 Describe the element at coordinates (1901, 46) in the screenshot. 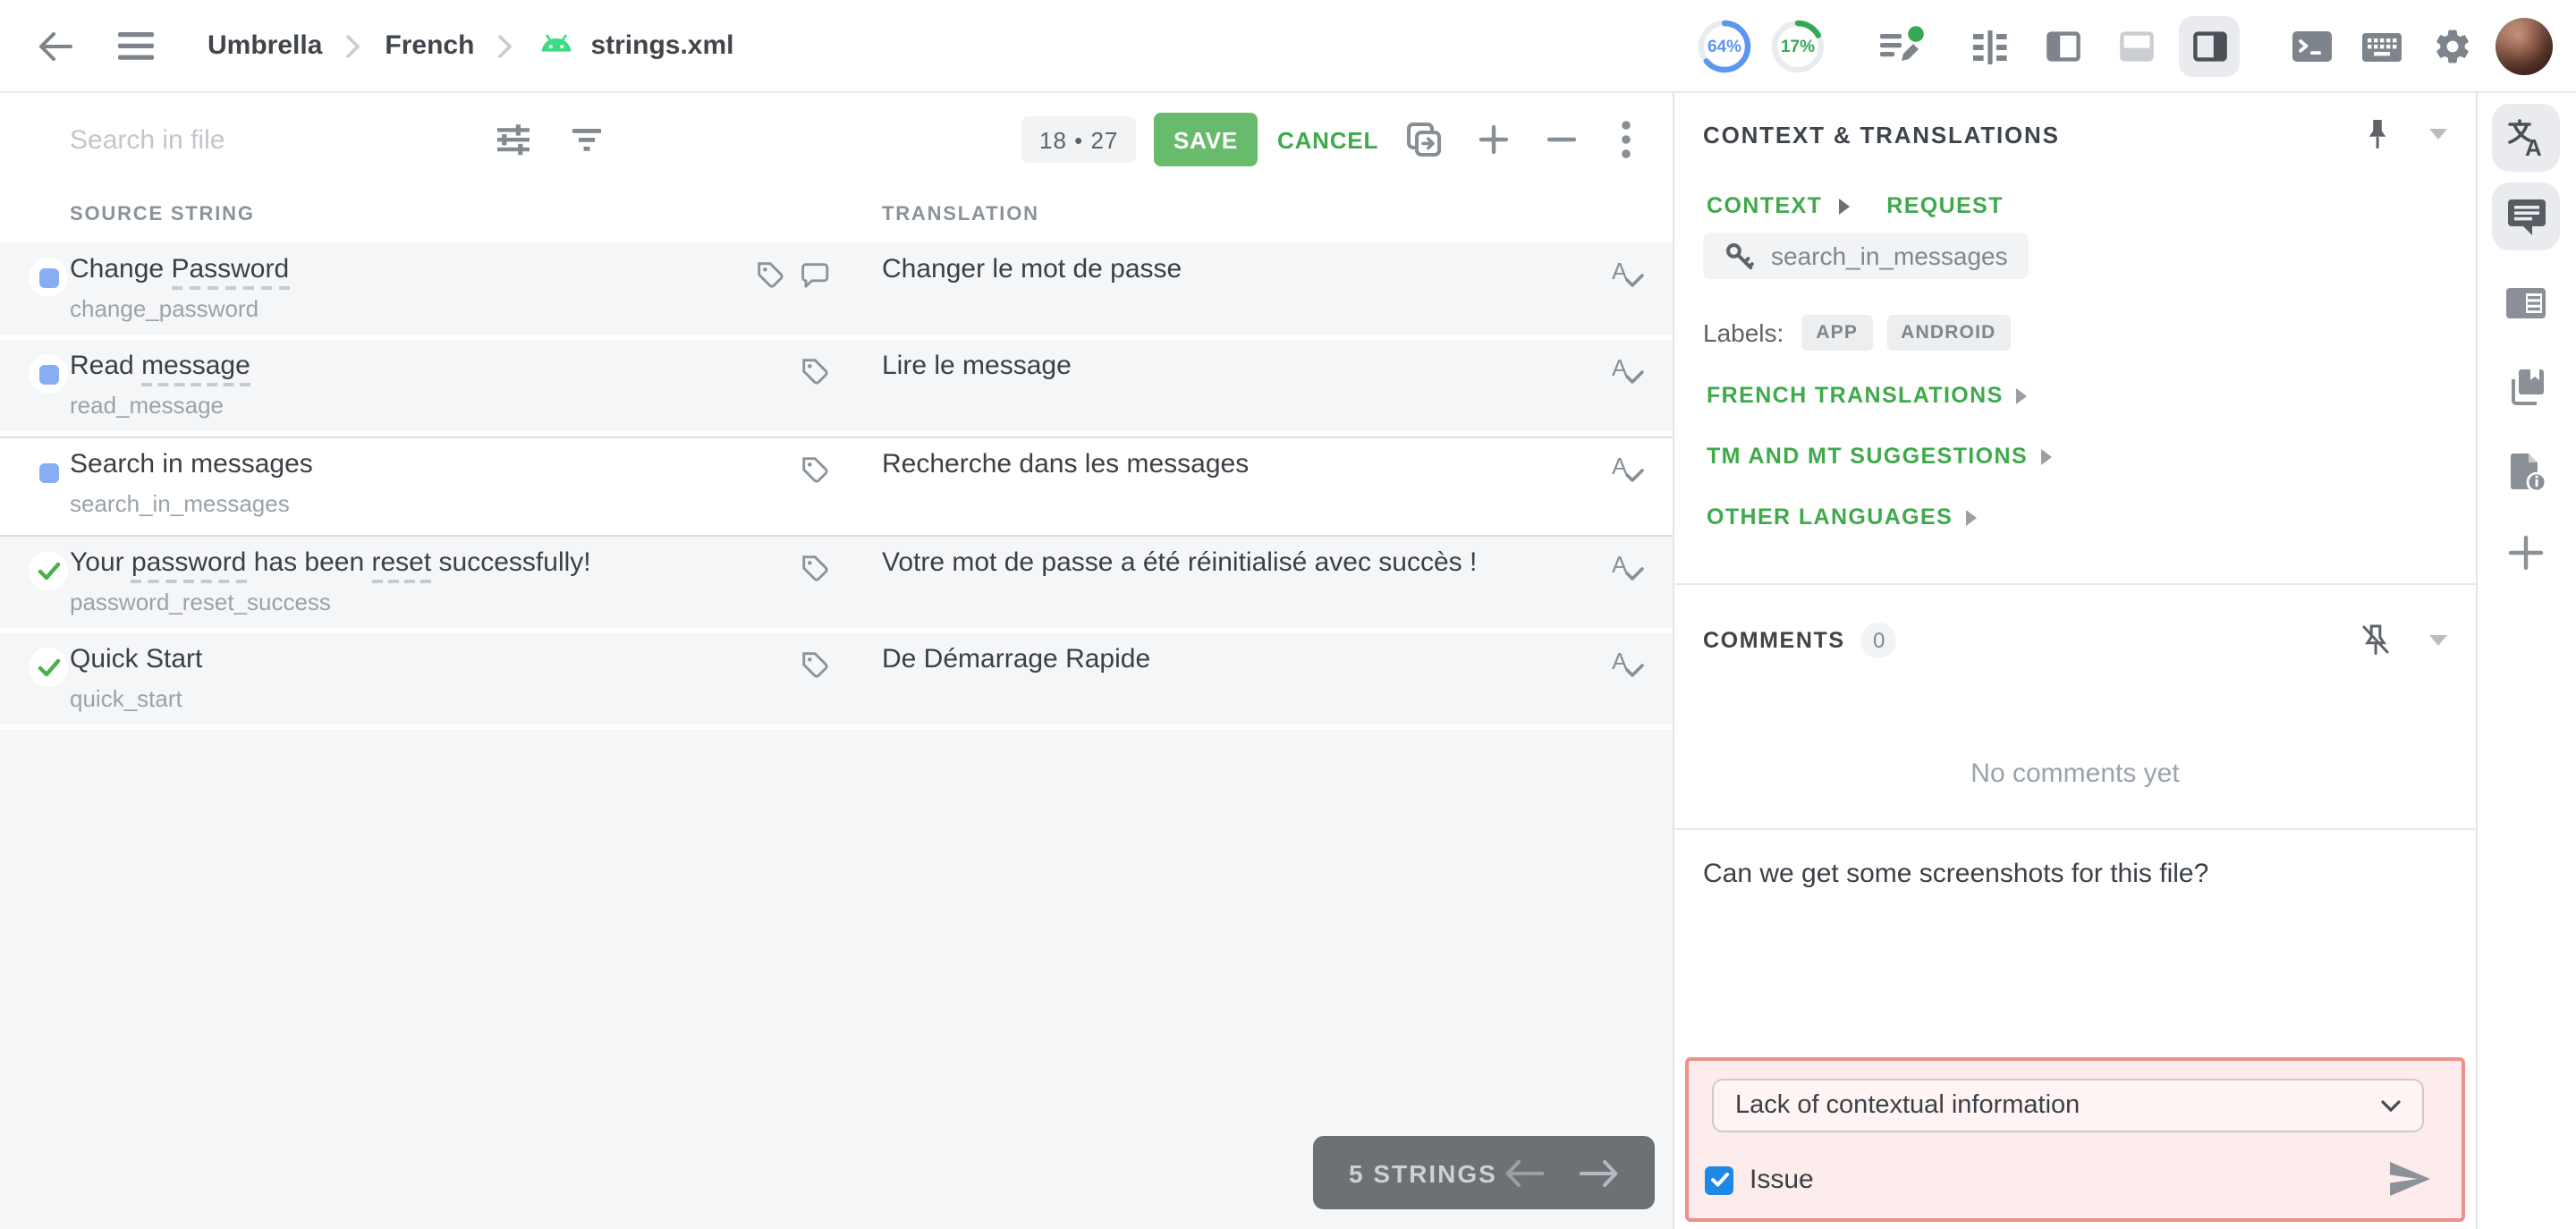

I see `translation-activity-icon` at that location.